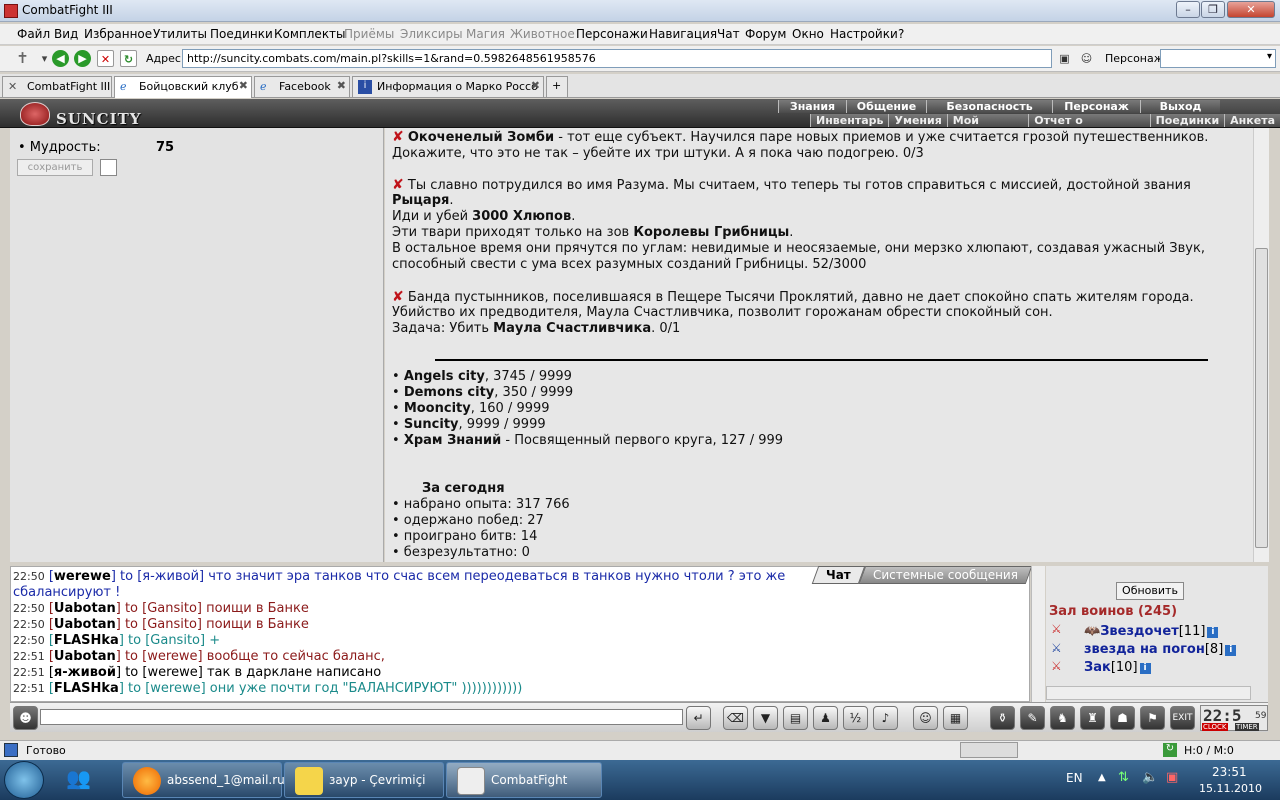 The width and height of the screenshot is (1280, 800). I want to click on menu-settings: Настройки, so click(864, 34).